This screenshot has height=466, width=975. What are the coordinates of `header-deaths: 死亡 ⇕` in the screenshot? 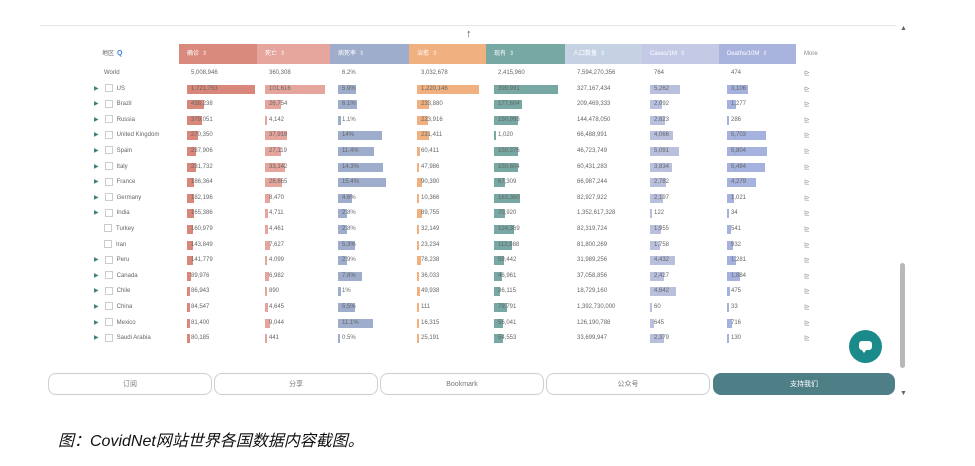 It's located at (293, 54).